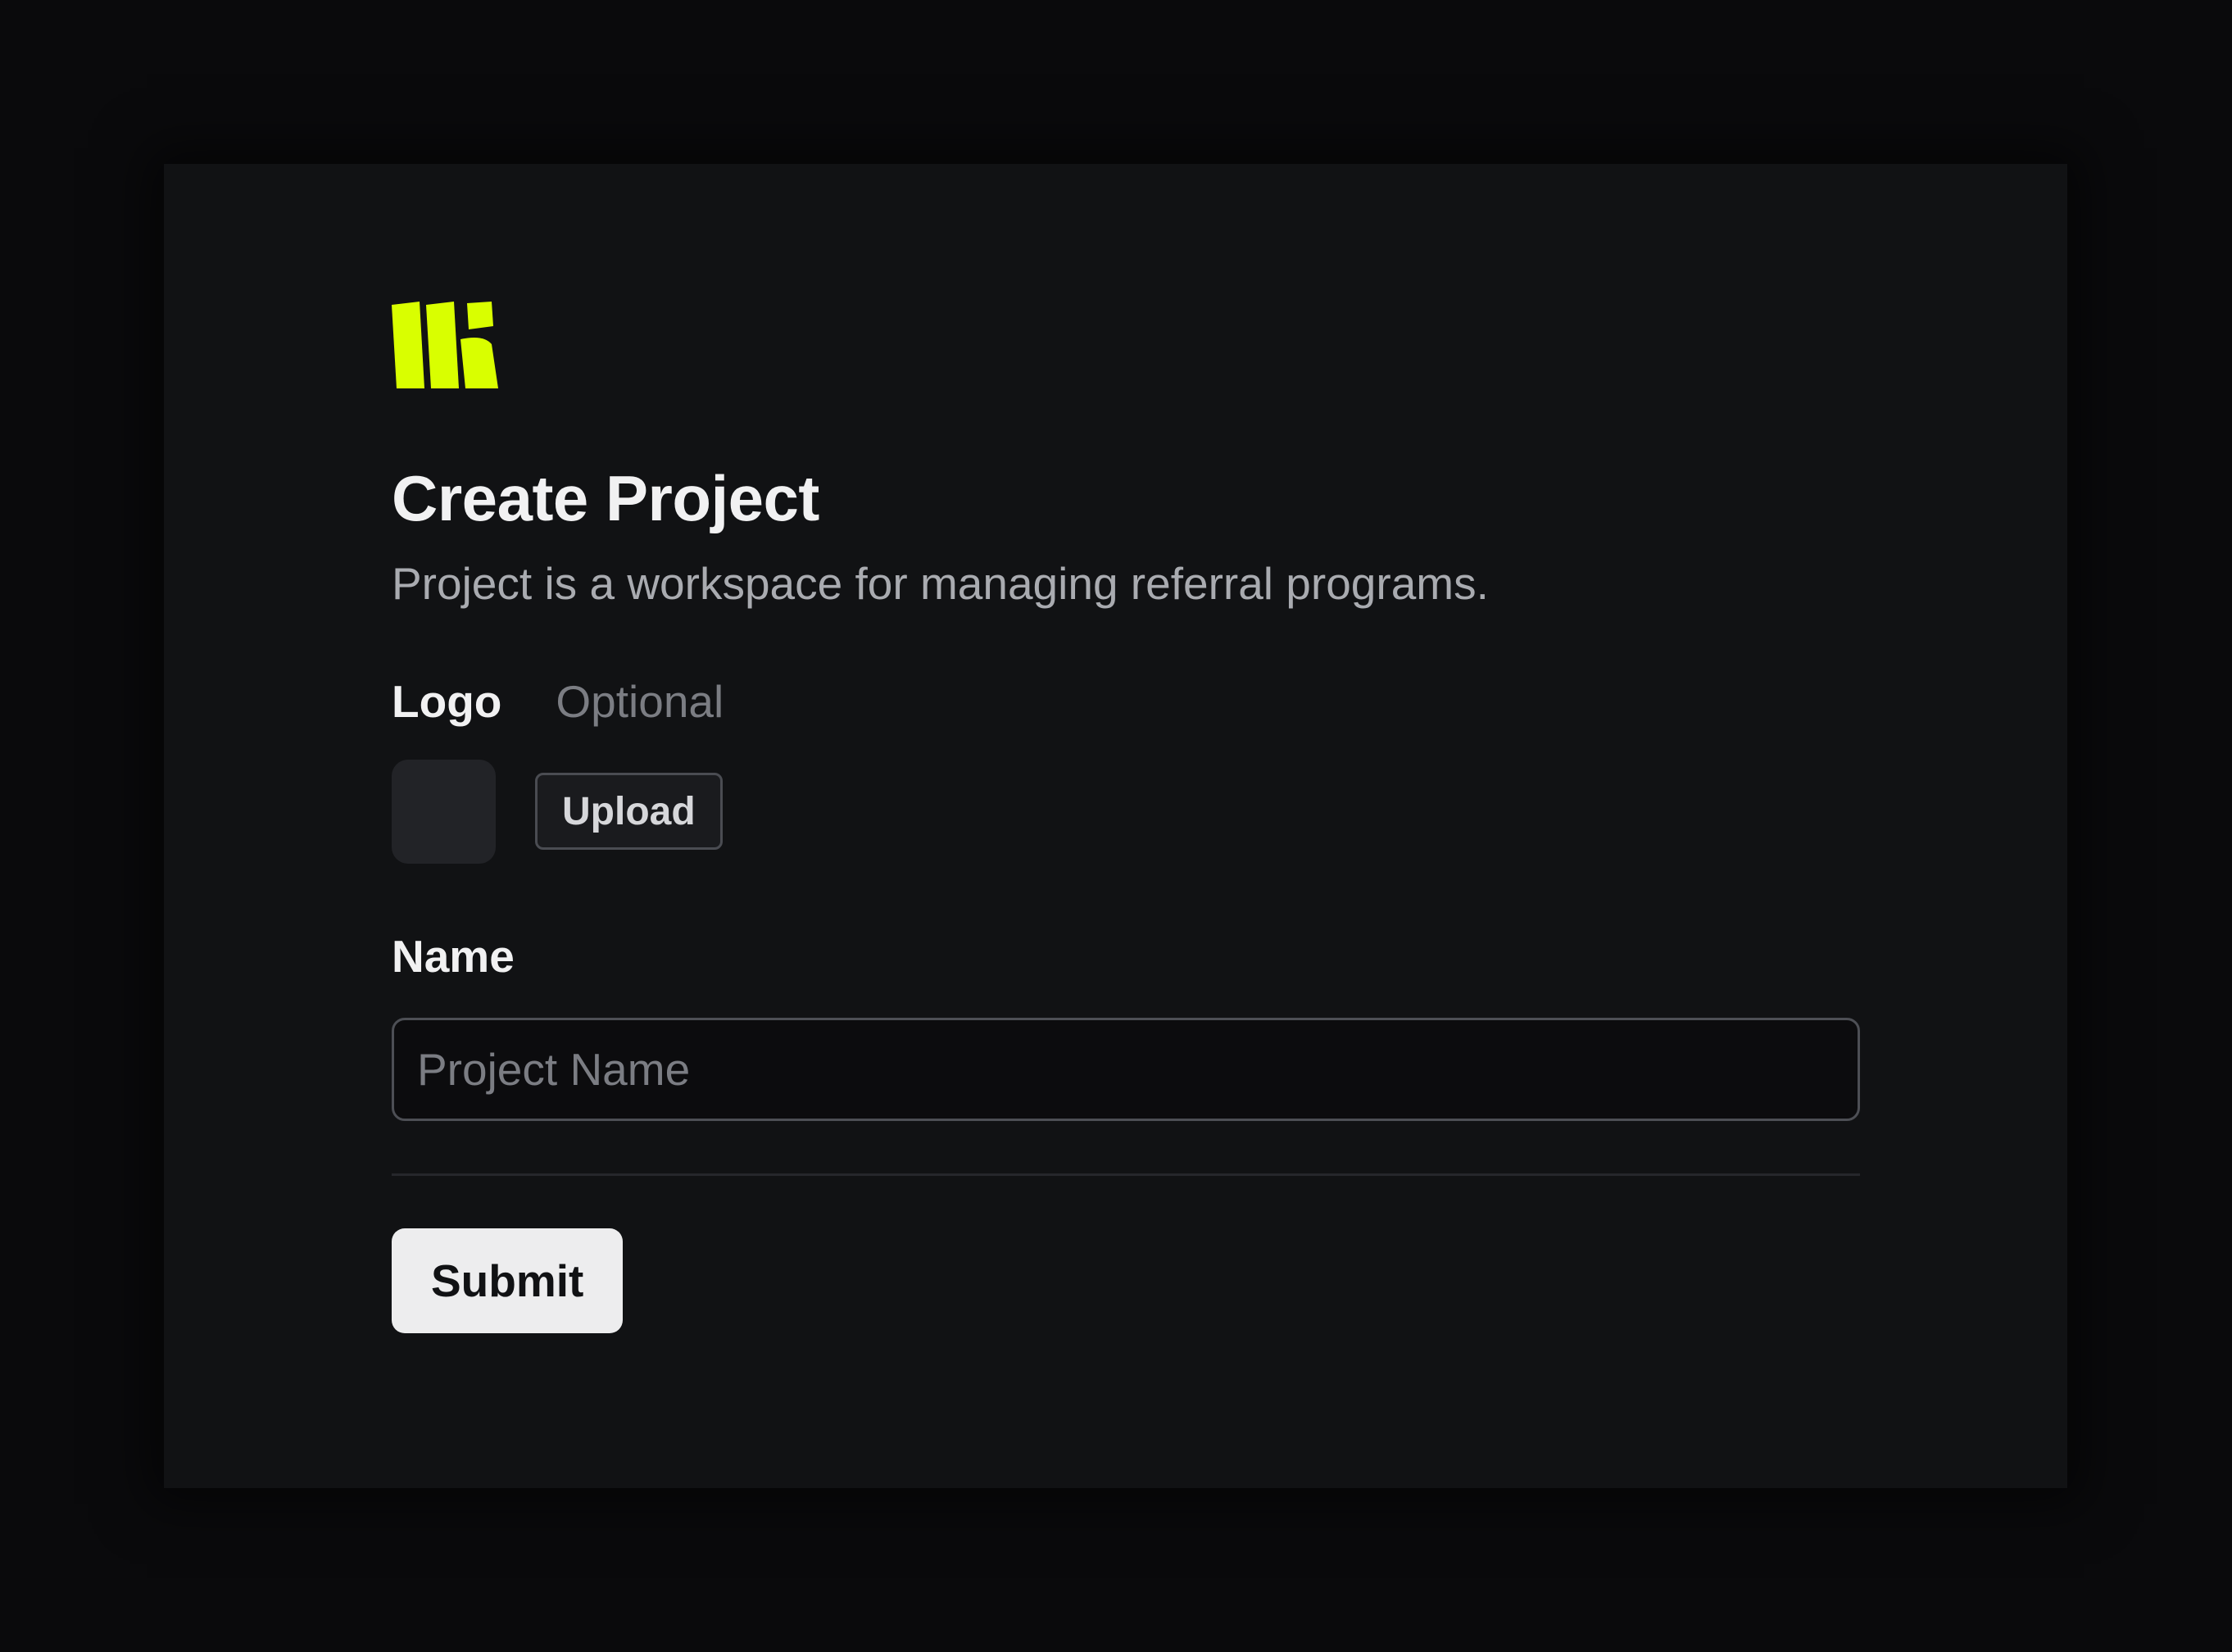 This screenshot has height=1652, width=2232. Describe the element at coordinates (1126, 1174) in the screenshot. I see `form-divider` at that location.